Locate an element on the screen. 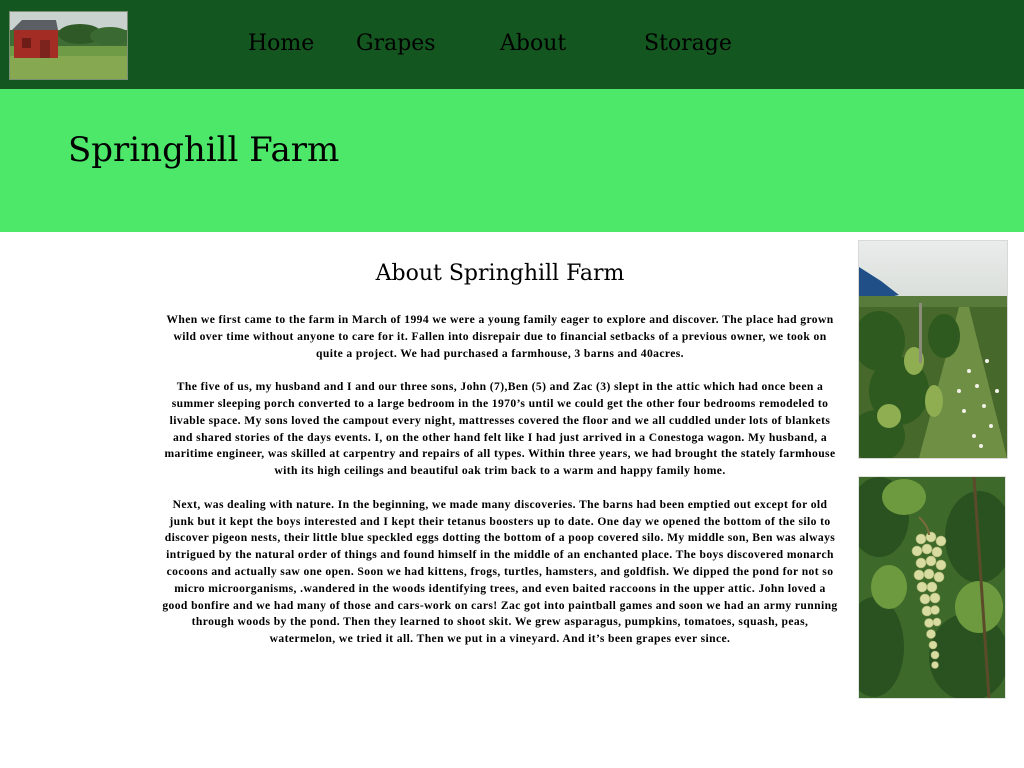 This screenshot has height=768, width=1024. grapes-image is located at coordinates (932, 587).